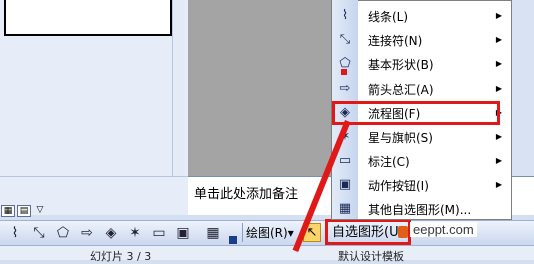  Describe the element at coordinates (246, 192) in the screenshot. I see `notes-placeholder: 单击此处添加备注` at that location.